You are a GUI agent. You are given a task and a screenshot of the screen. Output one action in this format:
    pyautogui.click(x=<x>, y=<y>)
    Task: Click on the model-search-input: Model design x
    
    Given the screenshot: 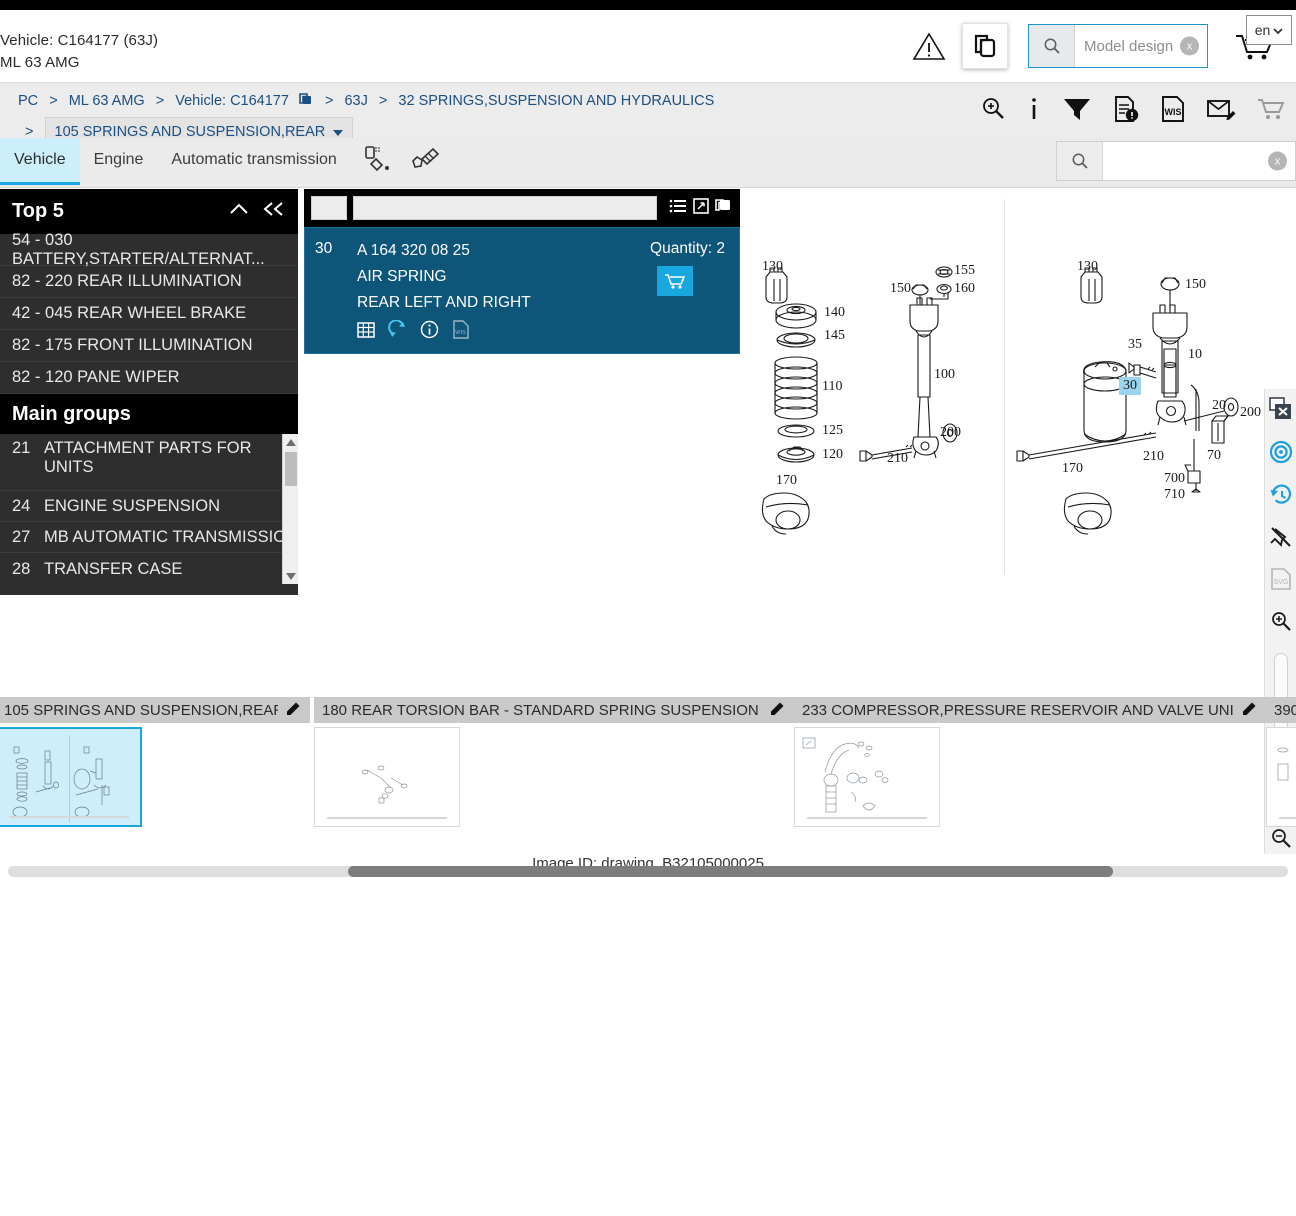 What is the action you would take?
    pyautogui.click(x=1141, y=46)
    